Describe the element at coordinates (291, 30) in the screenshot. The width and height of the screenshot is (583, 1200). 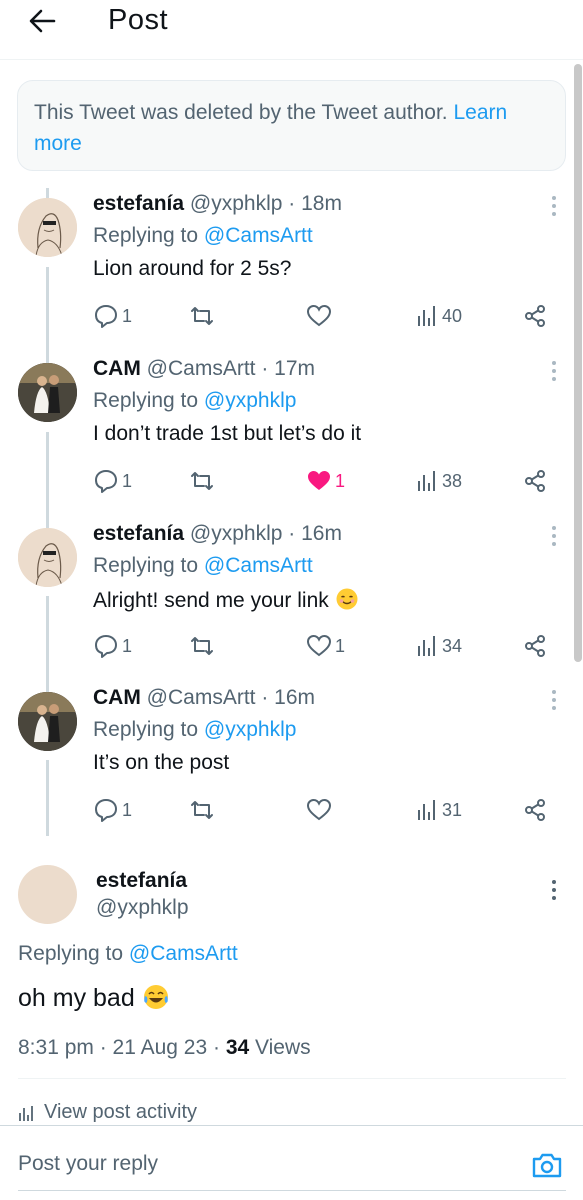
I see `top-bar: Post` at that location.